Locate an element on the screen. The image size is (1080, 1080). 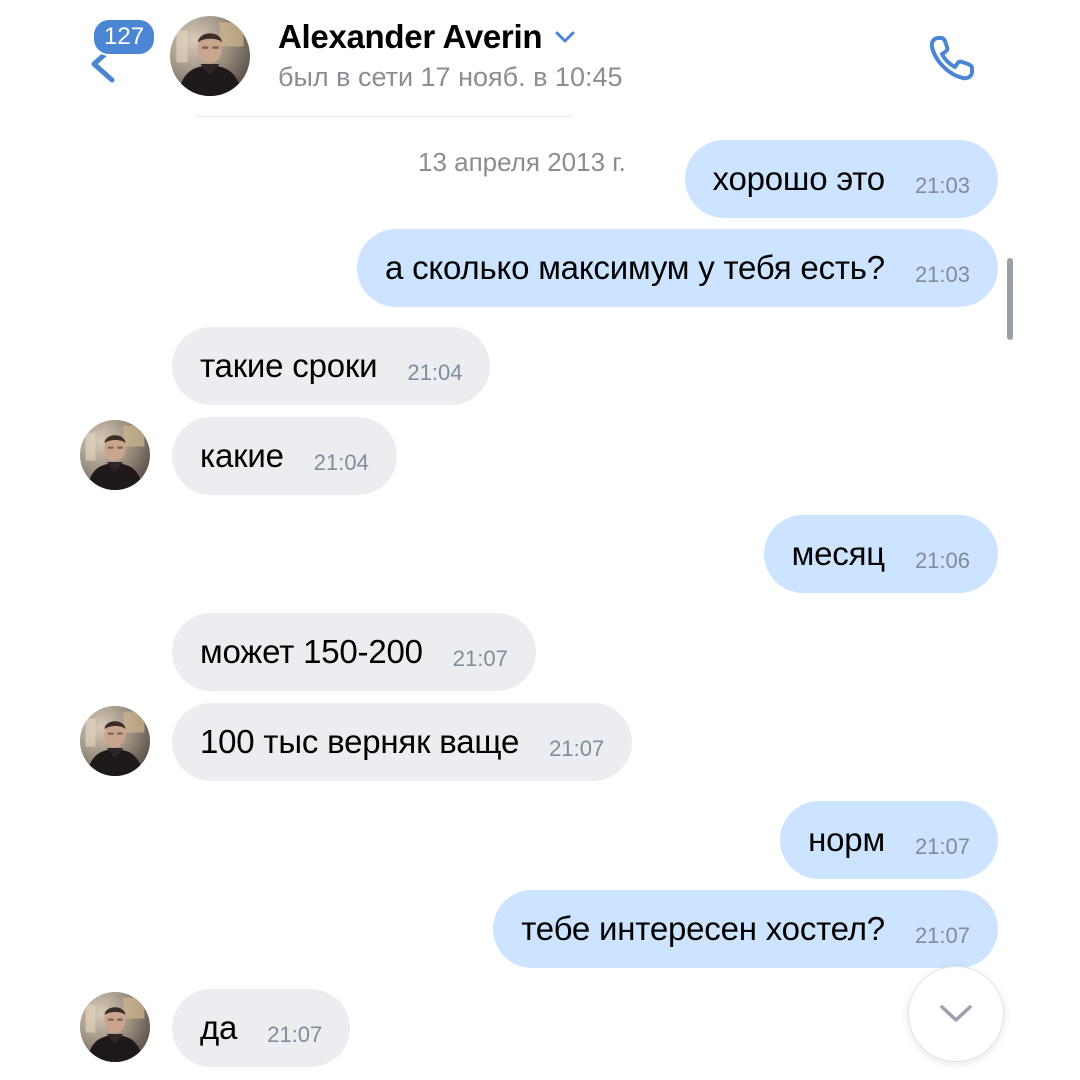
message-bubble: да 21:07 is located at coordinates (261, 1028).